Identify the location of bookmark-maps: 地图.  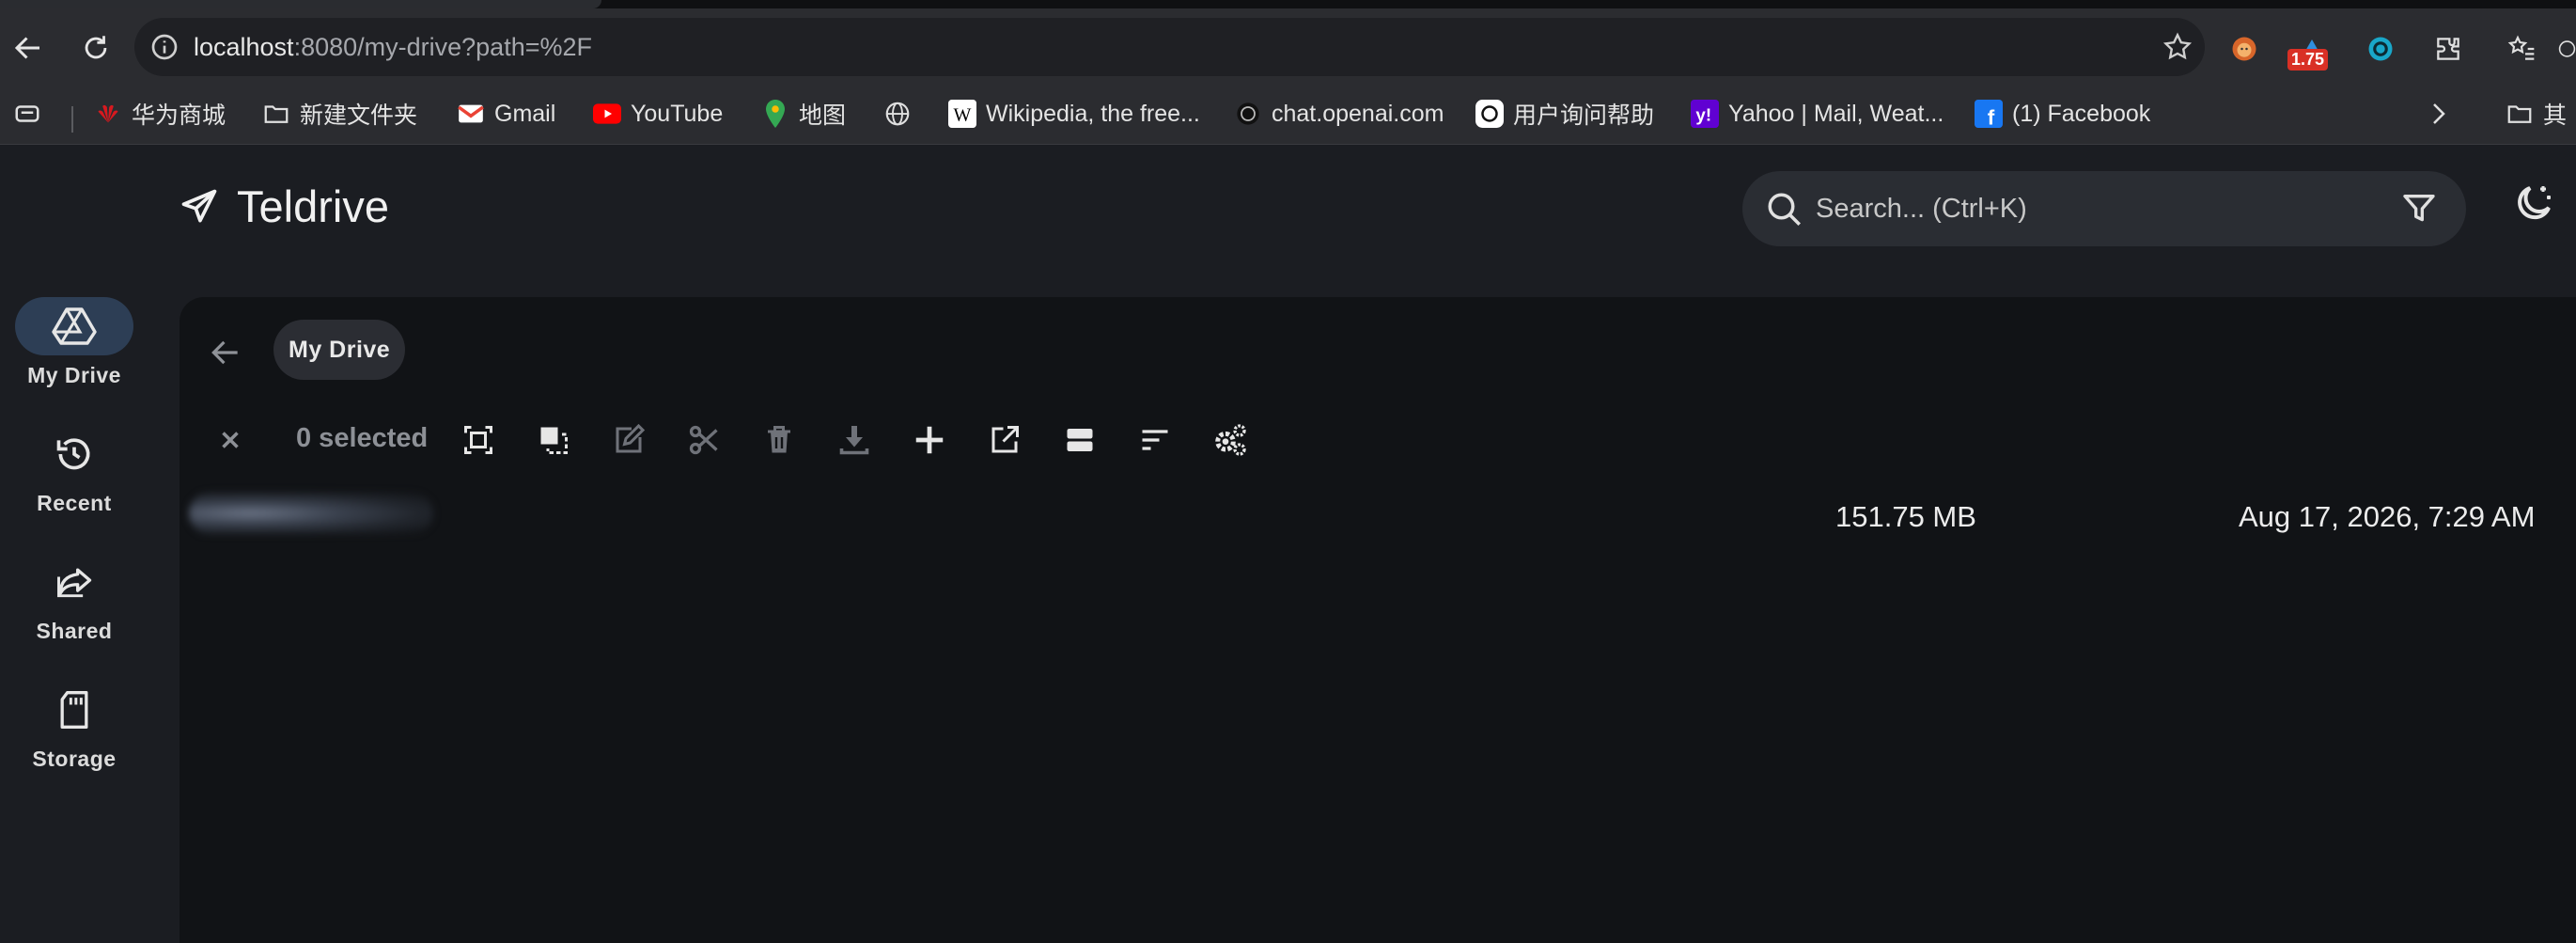
(803, 114).